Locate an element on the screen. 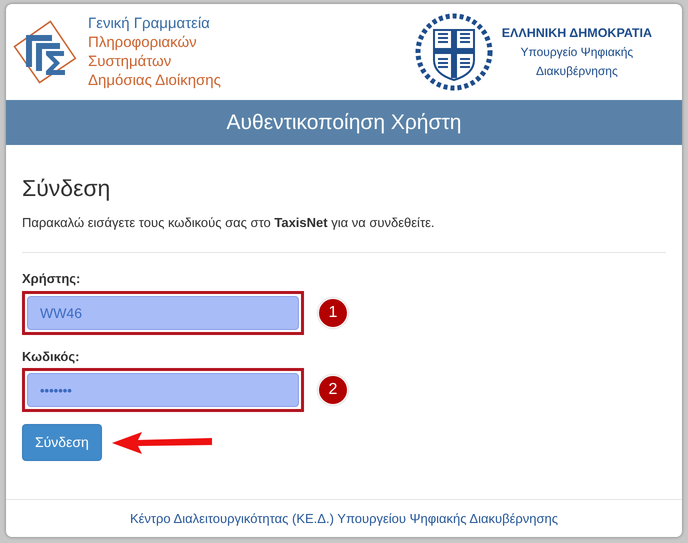 The height and width of the screenshot is (543, 688). coat-of-arms-icon is located at coordinates (454, 52).